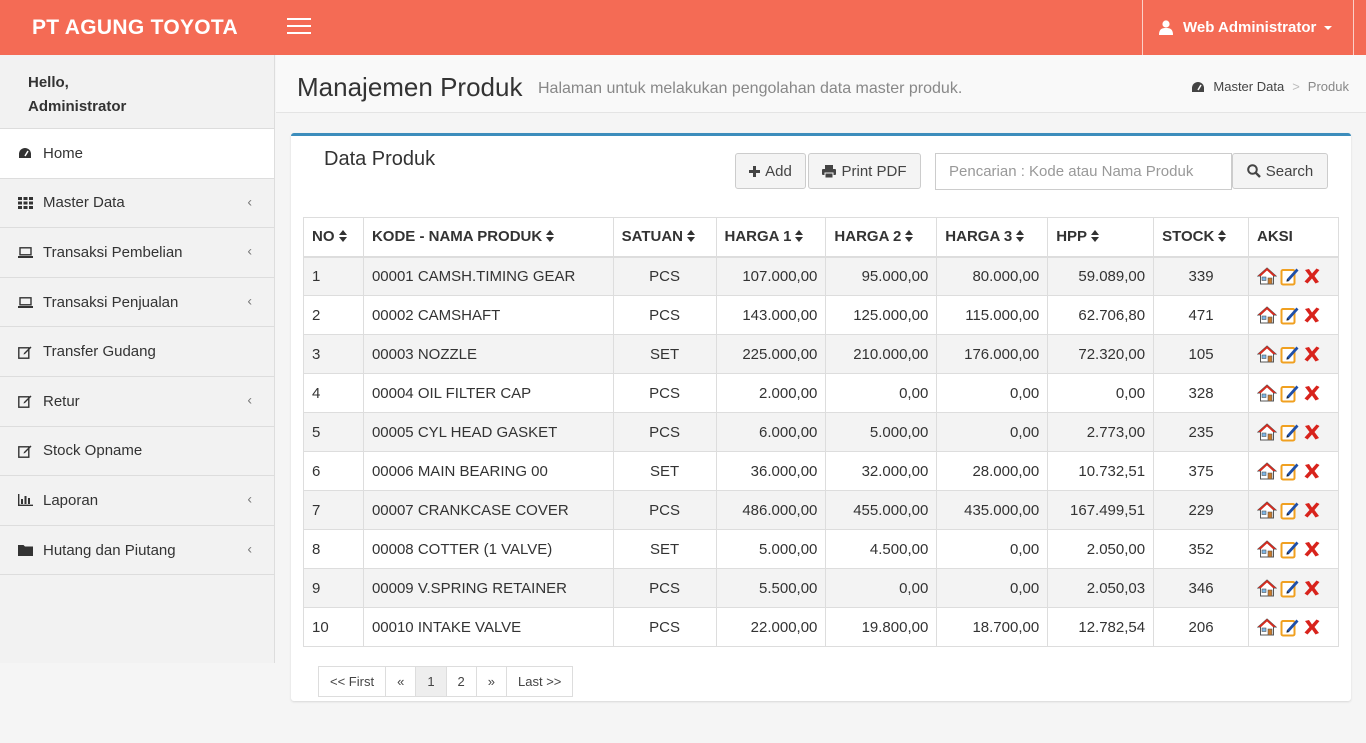 The width and height of the screenshot is (1366, 743). I want to click on breadcrumb-master-data: Master Data, so click(1248, 86).